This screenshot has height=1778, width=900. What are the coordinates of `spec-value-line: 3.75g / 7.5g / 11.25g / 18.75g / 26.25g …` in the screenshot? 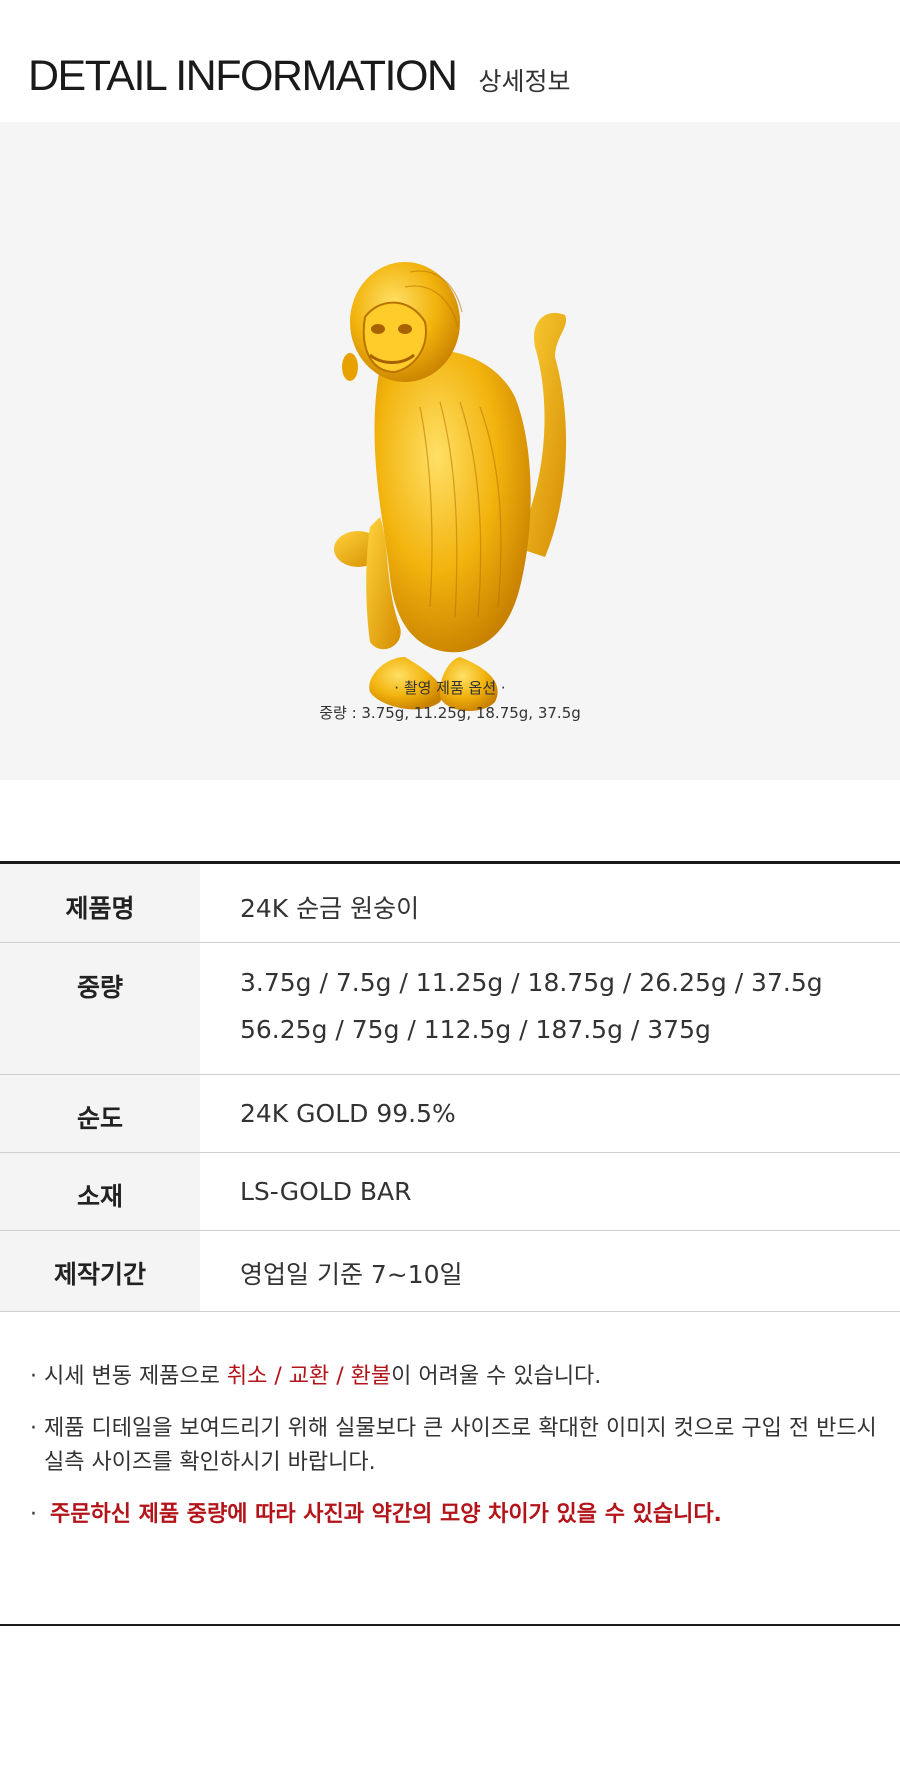 It's located at (531, 982).